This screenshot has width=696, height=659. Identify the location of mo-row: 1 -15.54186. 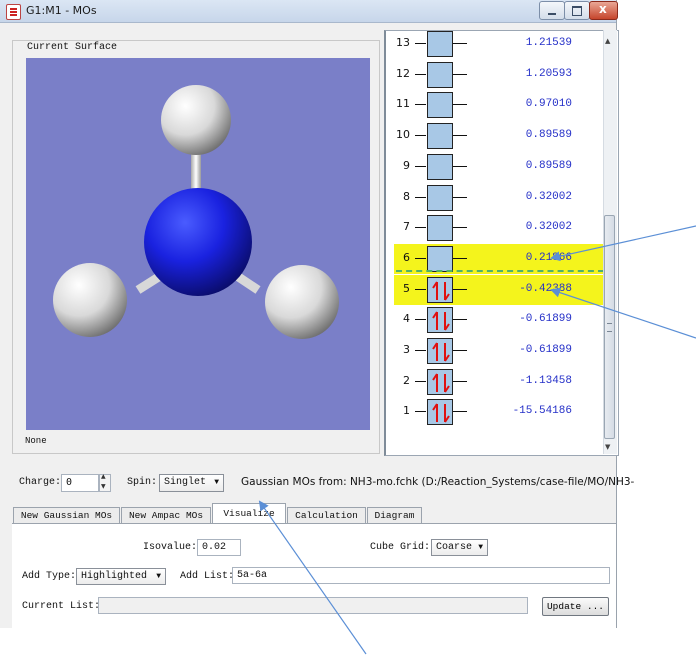
(498, 412).